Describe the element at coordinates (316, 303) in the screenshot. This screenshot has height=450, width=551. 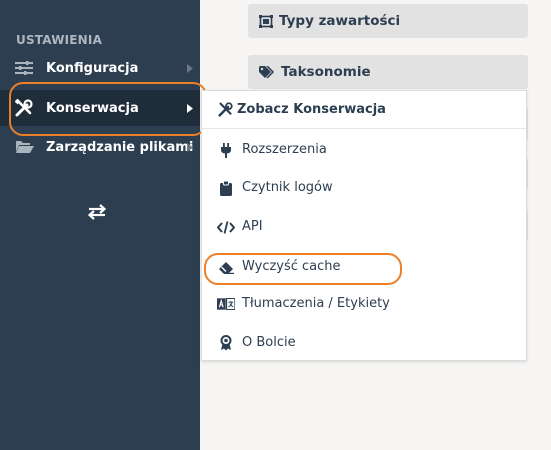
I see `menu-item-label: Tłumaczenia / Etykiety` at that location.